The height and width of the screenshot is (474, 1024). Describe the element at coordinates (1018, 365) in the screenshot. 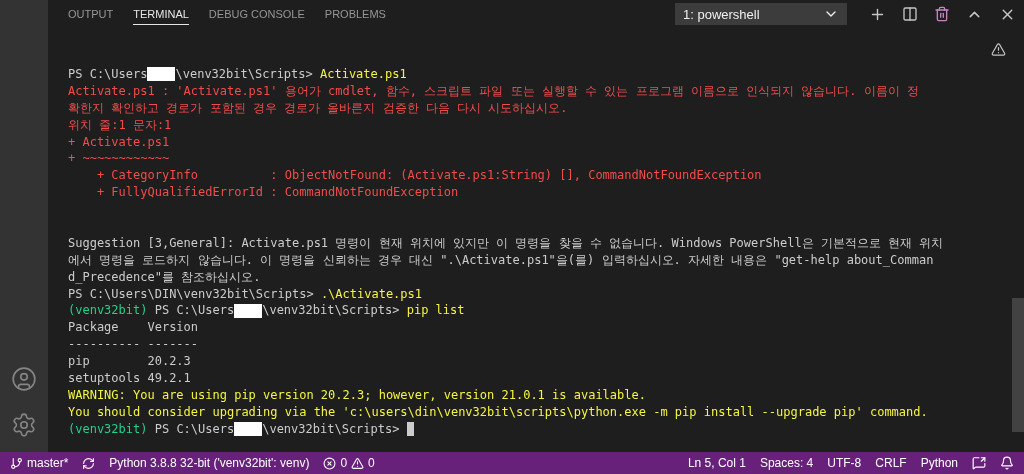

I see `scrollbar-thumb` at that location.